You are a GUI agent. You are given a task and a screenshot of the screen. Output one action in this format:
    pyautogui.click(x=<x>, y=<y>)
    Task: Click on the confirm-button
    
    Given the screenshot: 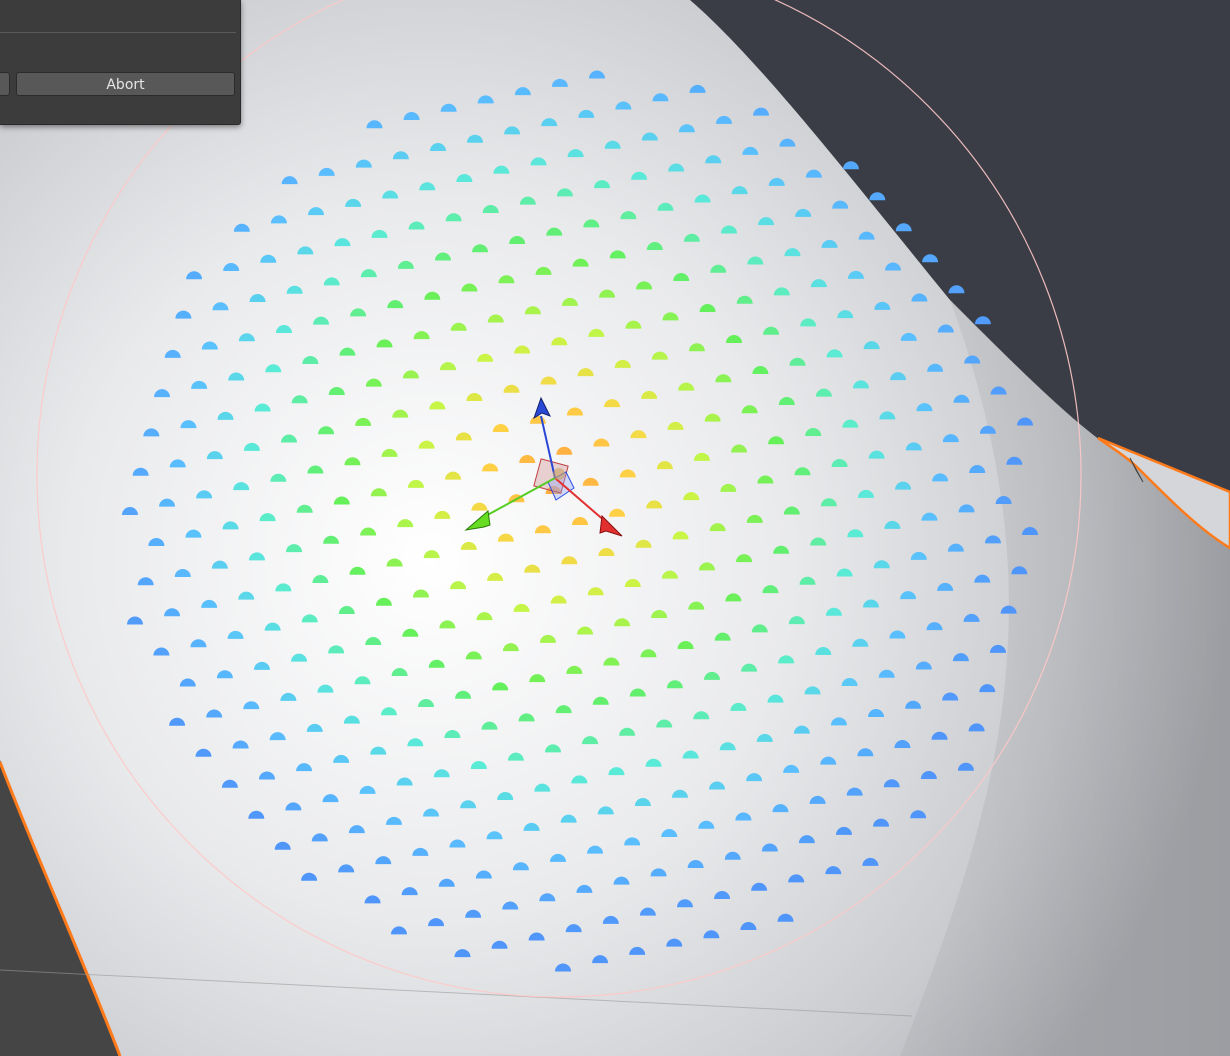 What is the action you would take?
    pyautogui.click(x=5, y=84)
    